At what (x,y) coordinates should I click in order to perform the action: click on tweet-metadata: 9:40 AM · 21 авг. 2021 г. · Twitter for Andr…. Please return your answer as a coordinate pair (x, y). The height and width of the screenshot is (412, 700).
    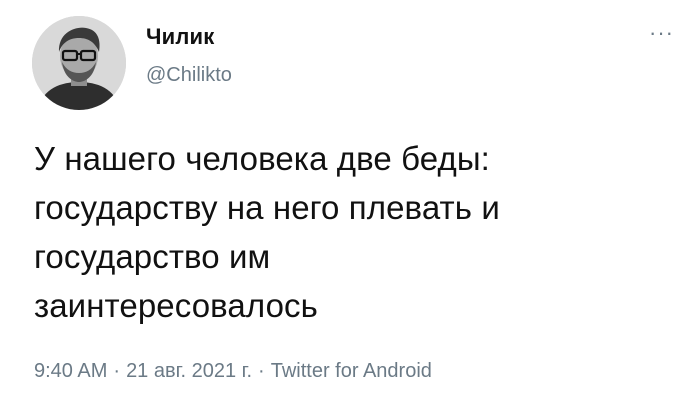
    Looking at the image, I should click on (233, 371).